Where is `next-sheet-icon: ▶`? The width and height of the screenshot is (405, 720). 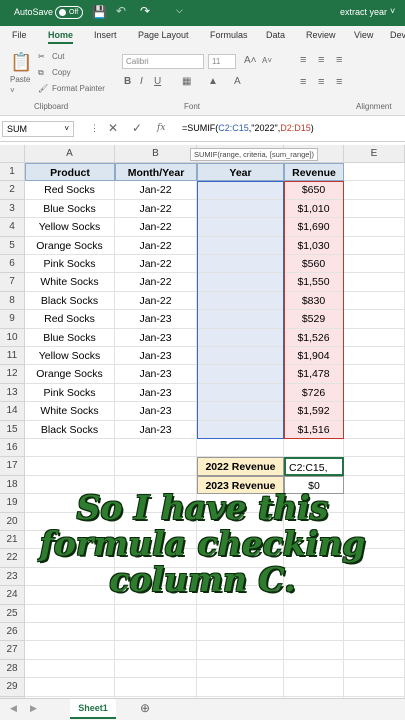 next-sheet-icon: ▶ is located at coordinates (33, 708).